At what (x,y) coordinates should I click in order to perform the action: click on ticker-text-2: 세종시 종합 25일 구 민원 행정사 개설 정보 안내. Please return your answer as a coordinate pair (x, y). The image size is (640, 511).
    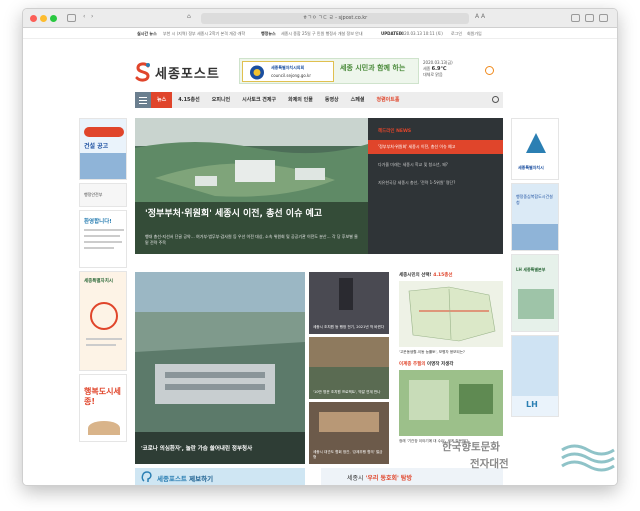
    Looking at the image, I should click on (322, 34).